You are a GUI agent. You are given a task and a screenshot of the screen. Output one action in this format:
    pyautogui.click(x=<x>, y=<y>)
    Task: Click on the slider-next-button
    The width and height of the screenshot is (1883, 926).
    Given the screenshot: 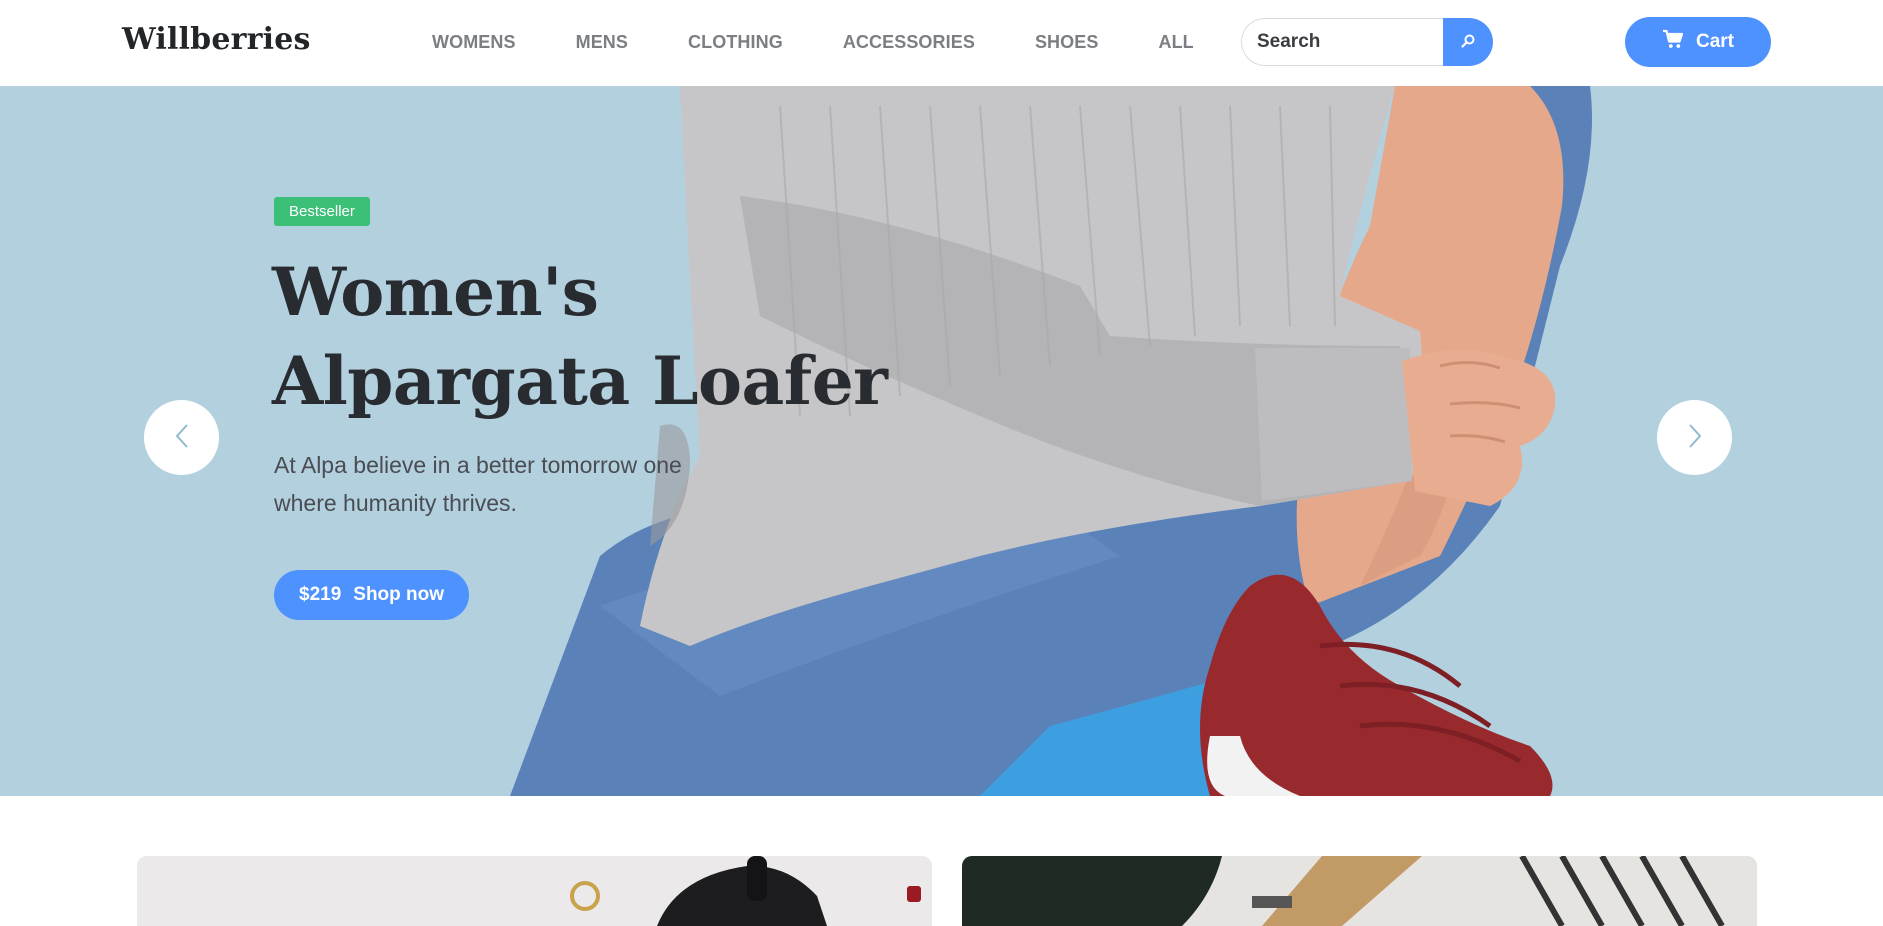 What is the action you would take?
    pyautogui.click(x=1694, y=437)
    